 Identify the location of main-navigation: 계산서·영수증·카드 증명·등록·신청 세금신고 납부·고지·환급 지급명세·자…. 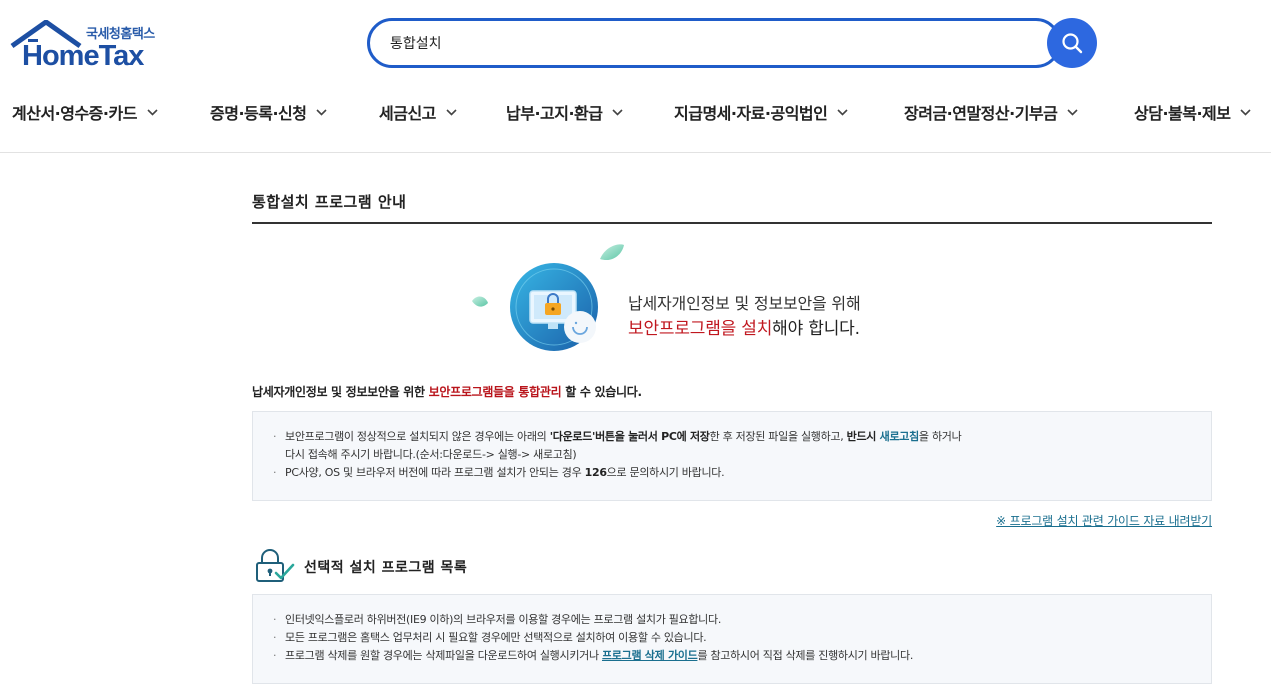
(635, 112).